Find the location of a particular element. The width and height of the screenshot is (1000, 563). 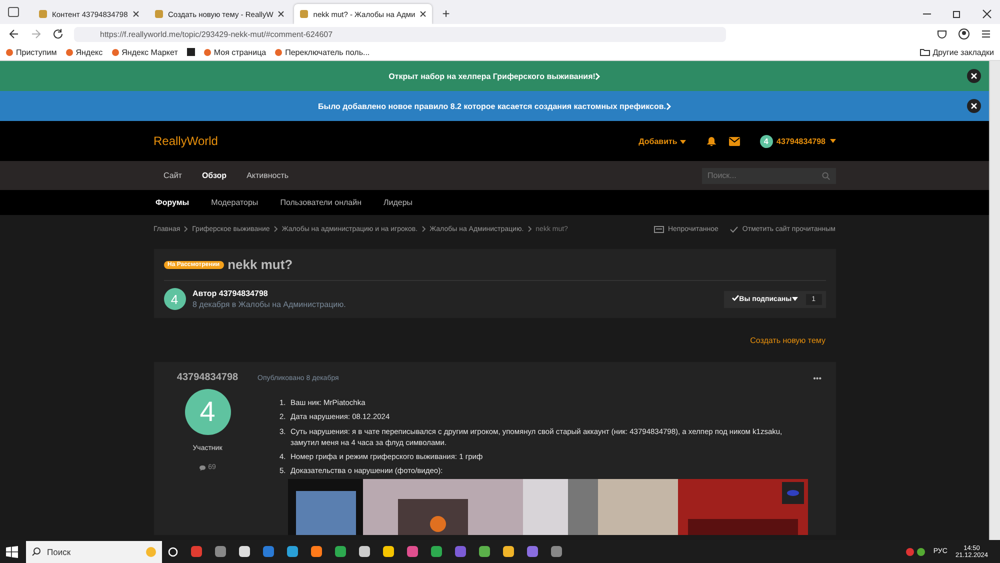

user-menu: 4 43794834798 is located at coordinates (798, 141).